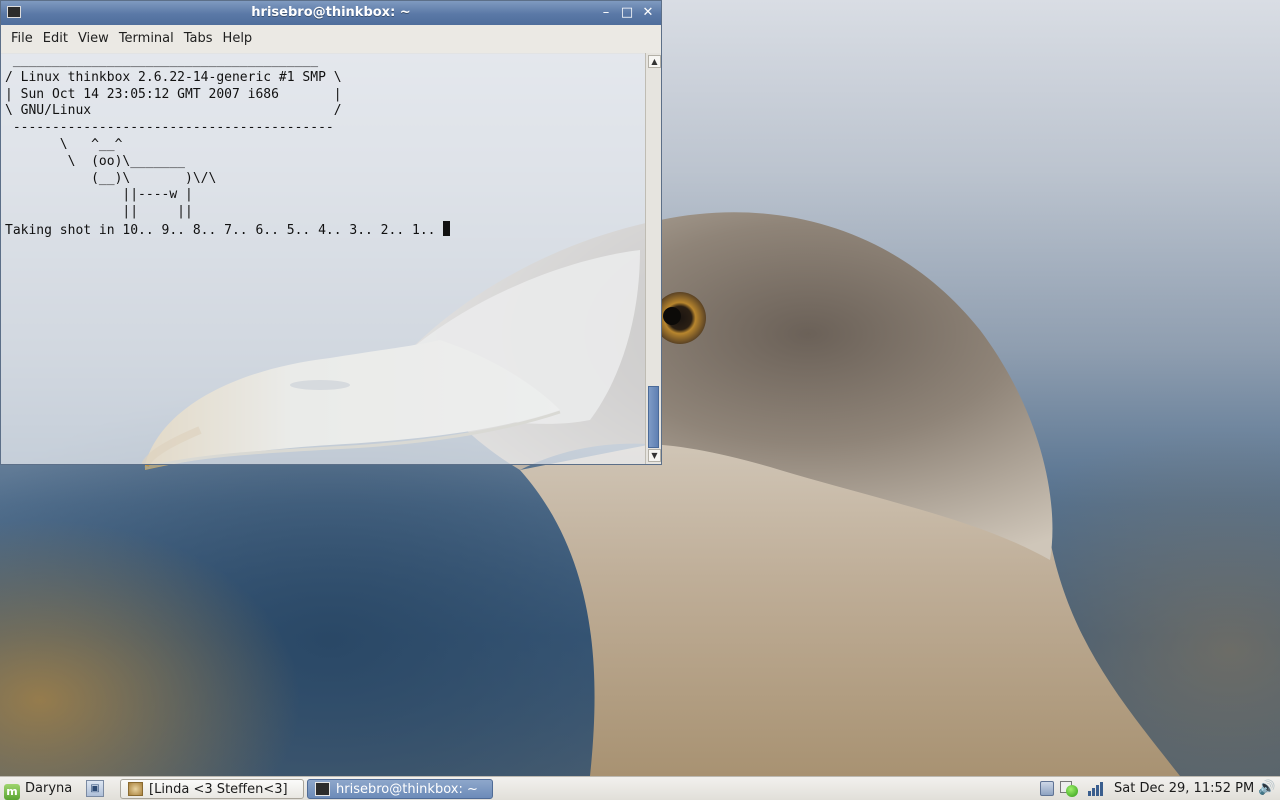 This screenshot has height=800, width=1280. I want to click on taskbar-item-image-viewer: [Linda <3 Steffen<3], so click(212, 789).